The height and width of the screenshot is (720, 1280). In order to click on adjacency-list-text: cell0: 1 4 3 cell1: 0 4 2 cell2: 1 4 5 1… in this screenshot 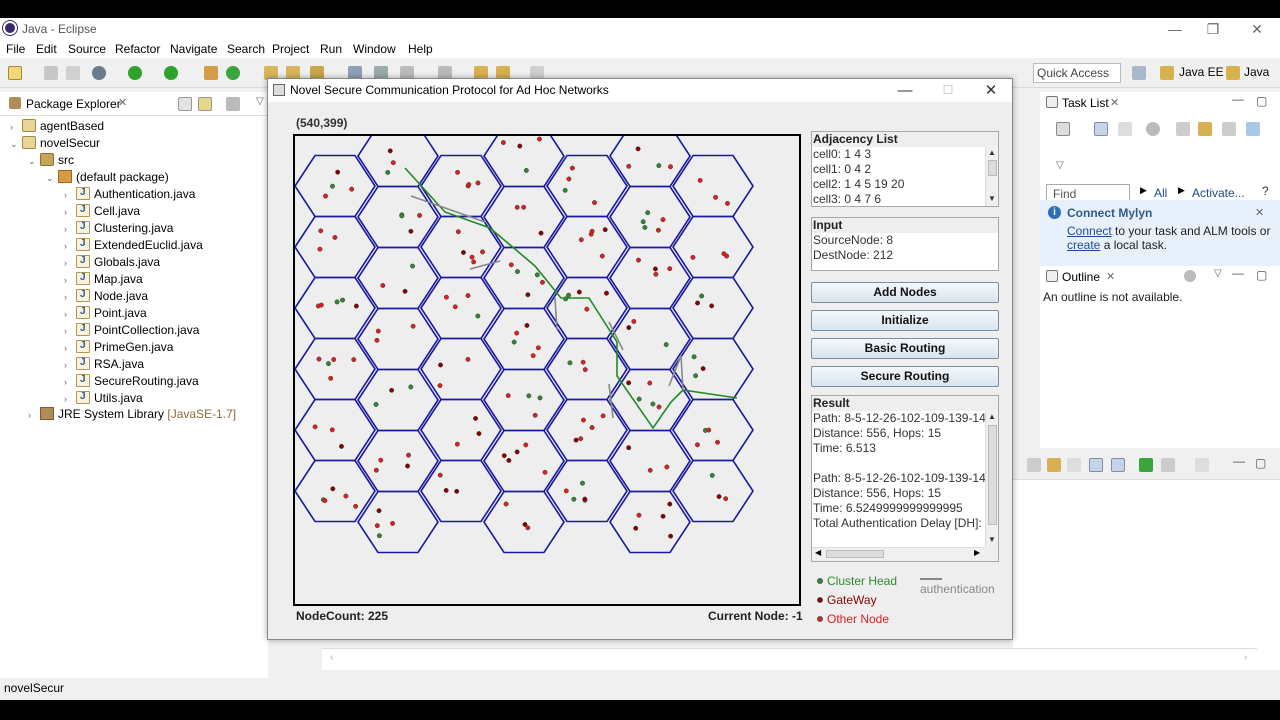, I will do `click(898, 176)`.